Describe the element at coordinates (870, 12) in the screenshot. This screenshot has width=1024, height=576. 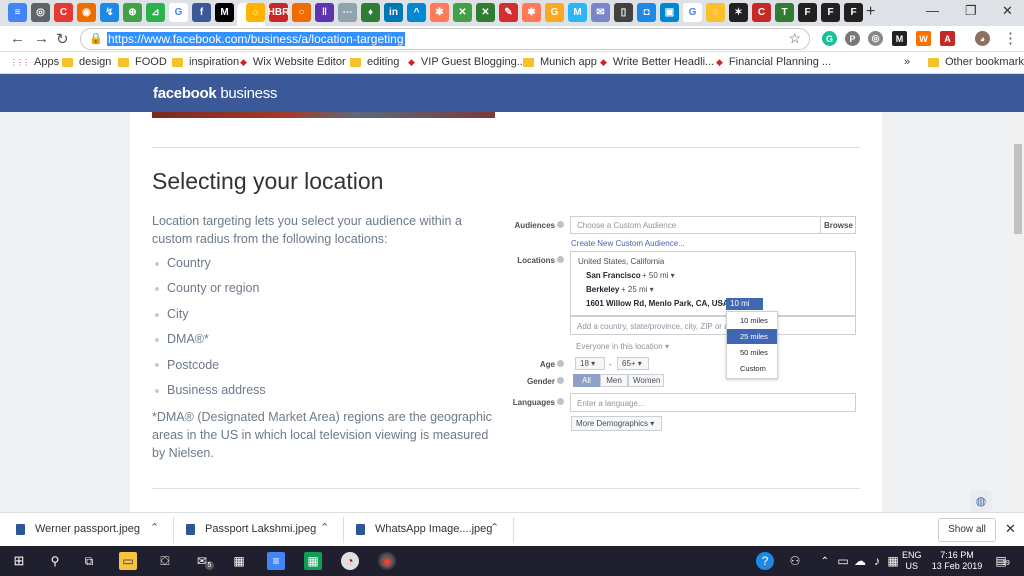
I see `new-tab-button: +` at that location.